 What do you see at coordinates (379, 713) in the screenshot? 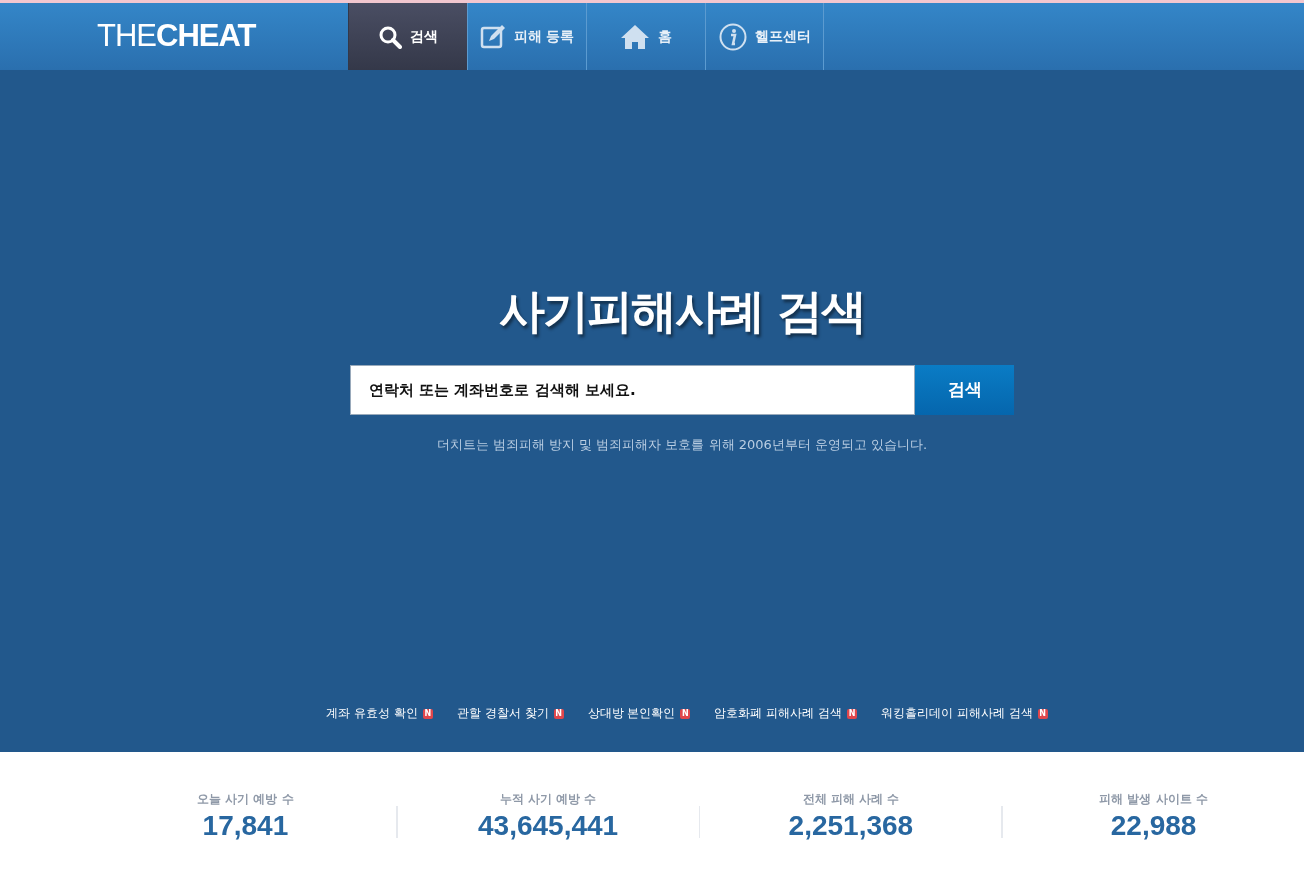
I see `quick-link: 계좌 유효성 확인 N` at bounding box center [379, 713].